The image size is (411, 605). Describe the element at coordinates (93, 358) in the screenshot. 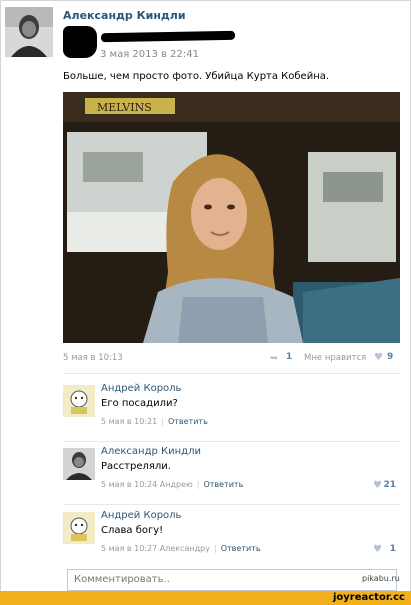

I see `post-time: 5 мая в 10:13` at that location.